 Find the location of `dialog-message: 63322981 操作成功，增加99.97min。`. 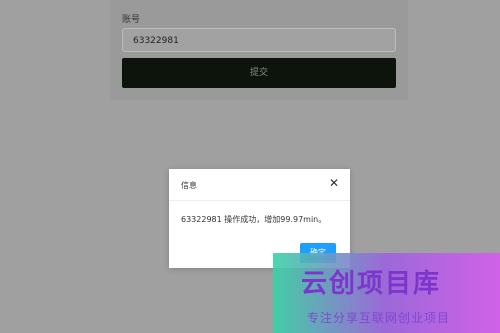

dialog-message: 63322981 操作成功，增加99.97min。 is located at coordinates (254, 219).